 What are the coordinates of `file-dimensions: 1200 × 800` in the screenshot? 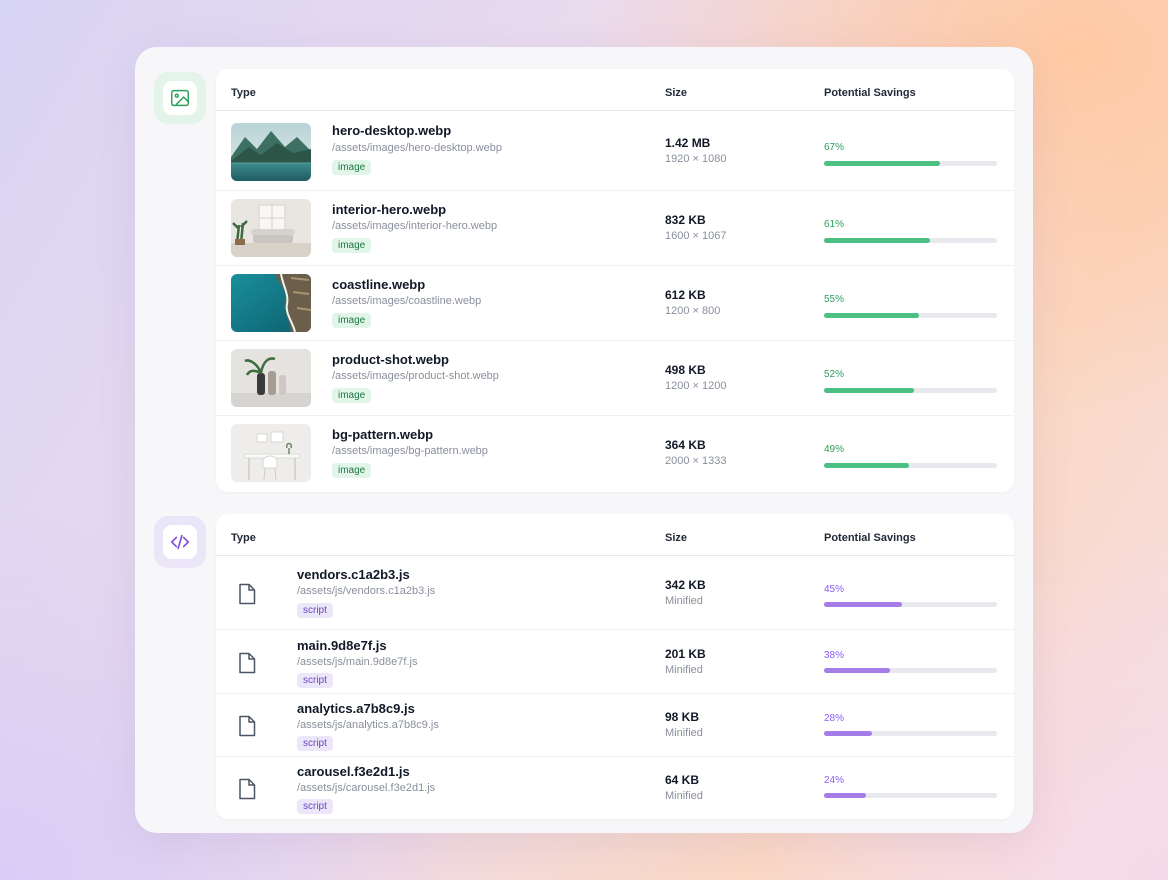 It's located at (693, 311).